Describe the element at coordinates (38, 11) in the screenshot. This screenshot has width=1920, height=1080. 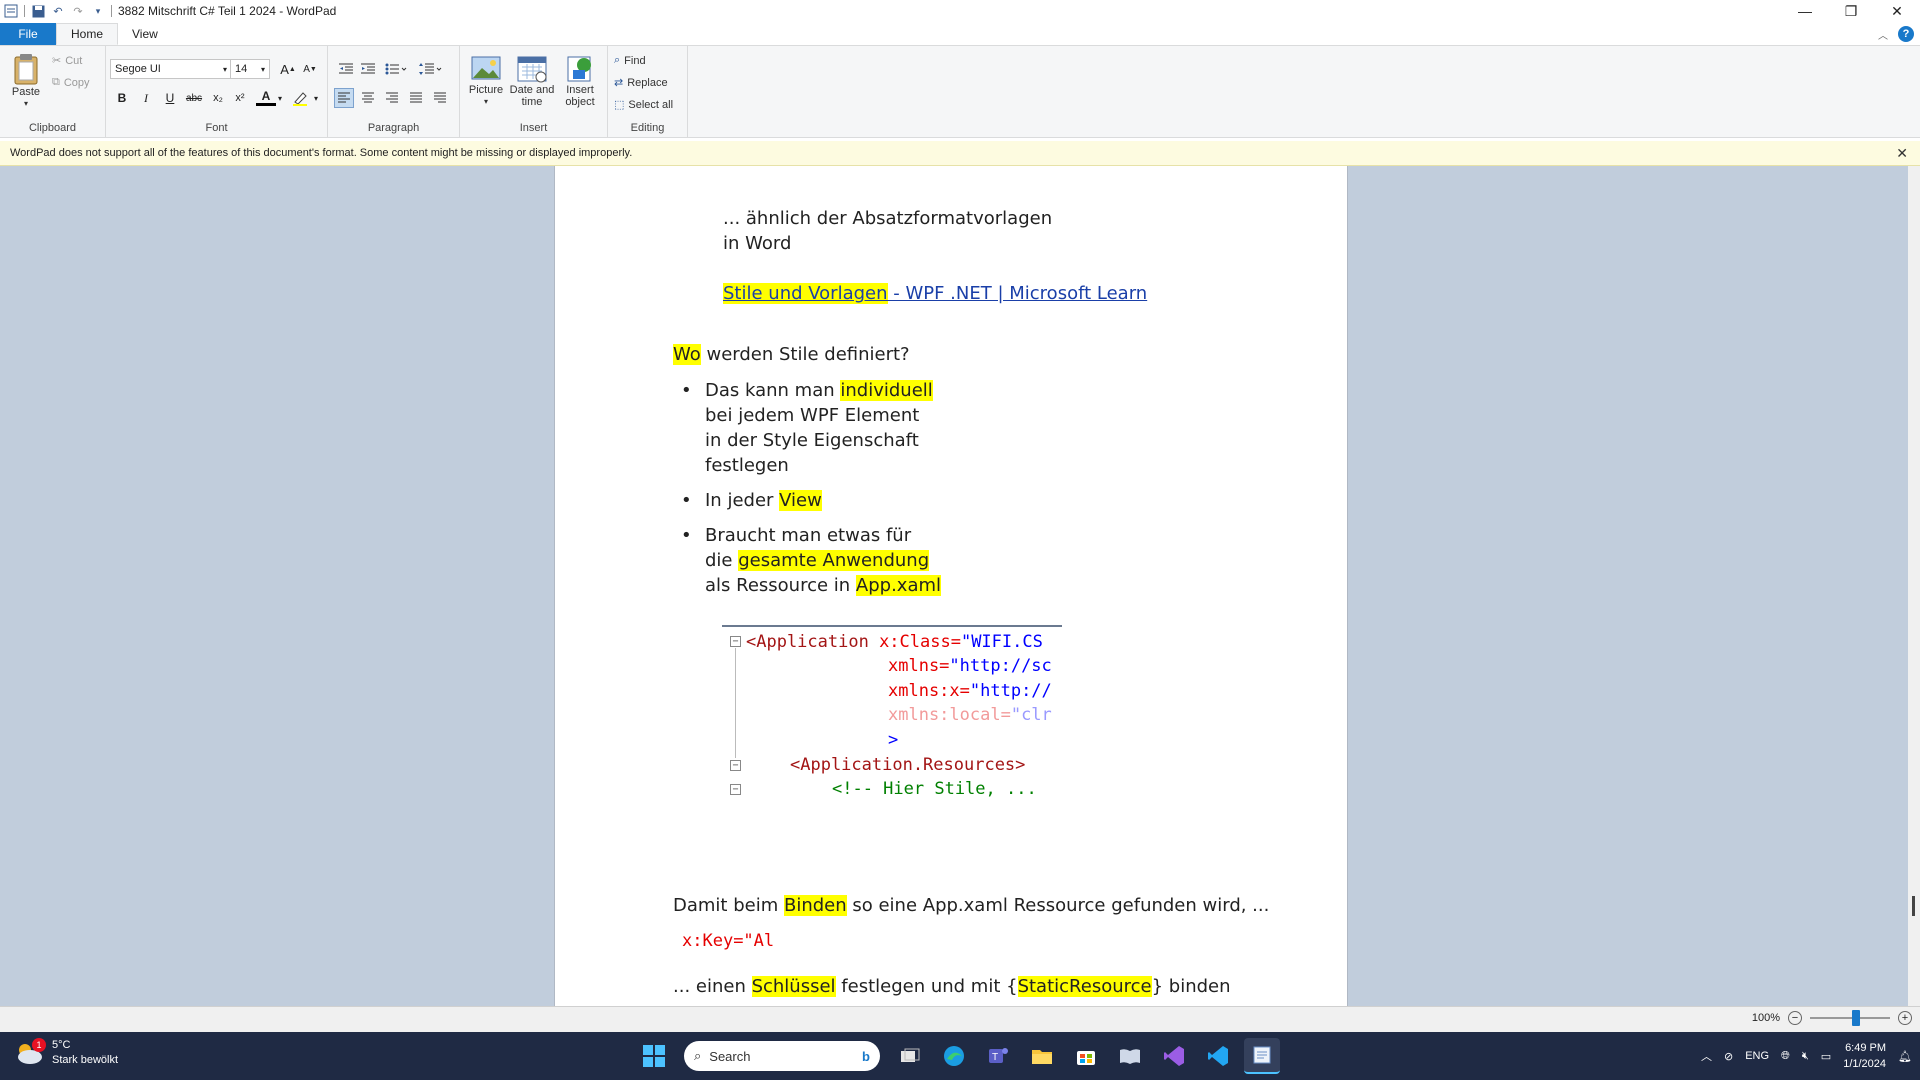
I see `save-icon` at that location.